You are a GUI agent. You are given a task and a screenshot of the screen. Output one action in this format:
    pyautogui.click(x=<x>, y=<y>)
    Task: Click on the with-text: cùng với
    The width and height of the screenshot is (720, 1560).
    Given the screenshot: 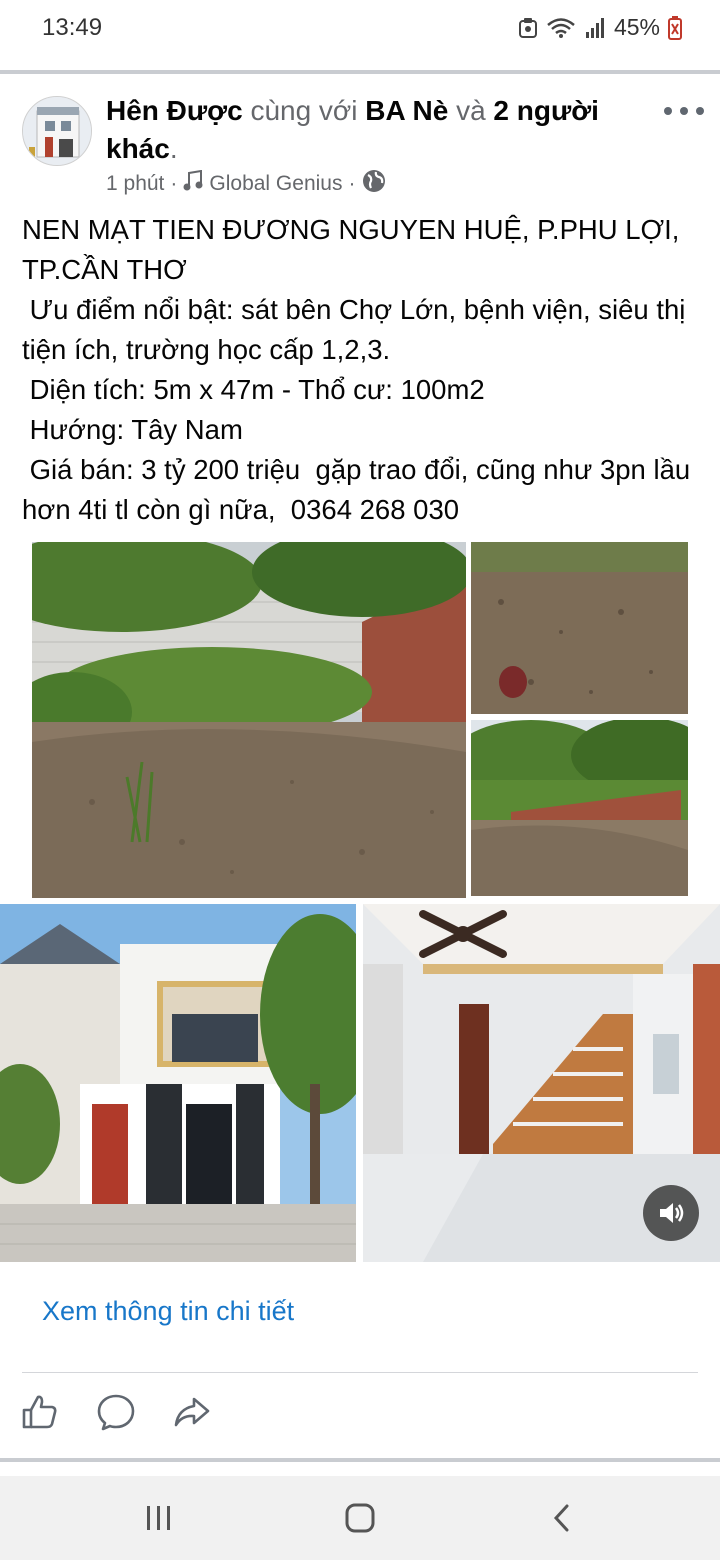 What is the action you would take?
    pyautogui.click(x=304, y=110)
    